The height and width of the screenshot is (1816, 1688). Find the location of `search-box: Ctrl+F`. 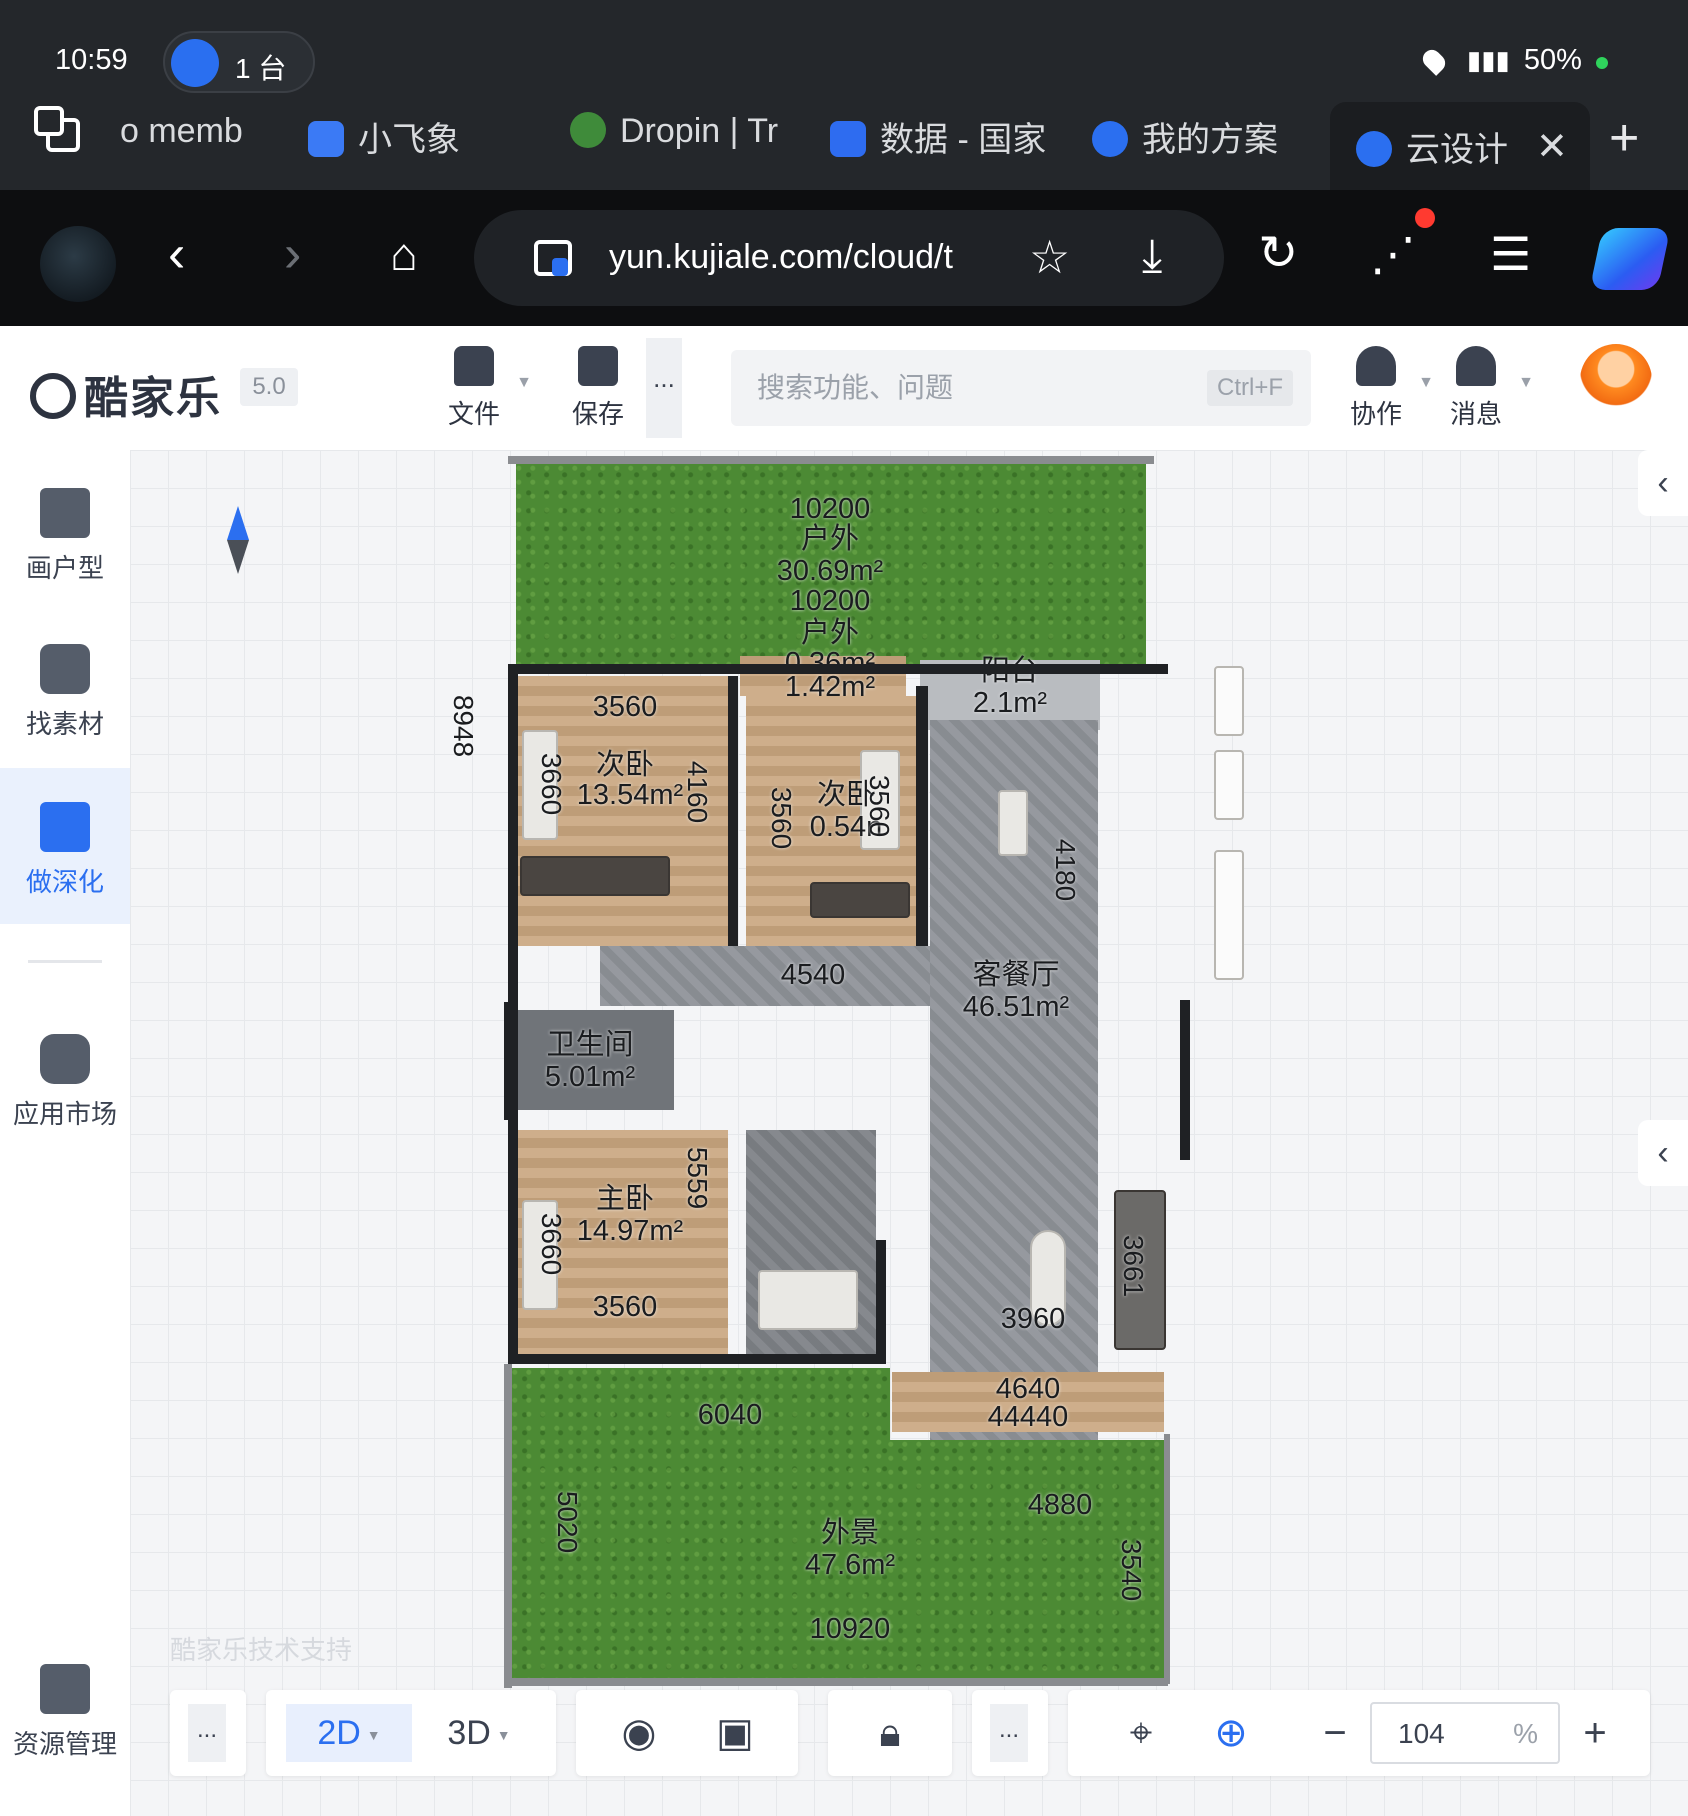

search-box: Ctrl+F is located at coordinates (1021, 388).